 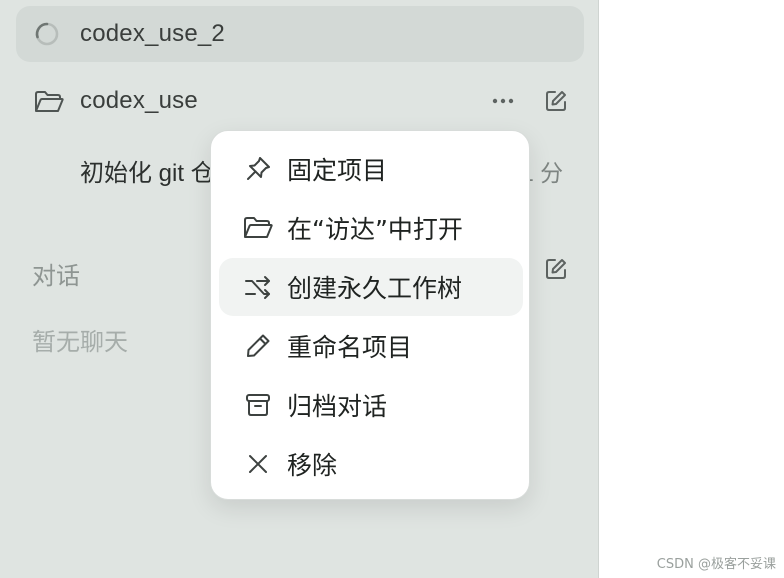 What do you see at coordinates (337, 170) in the screenshot?
I see `menu-item-label: 固定项目` at bounding box center [337, 170].